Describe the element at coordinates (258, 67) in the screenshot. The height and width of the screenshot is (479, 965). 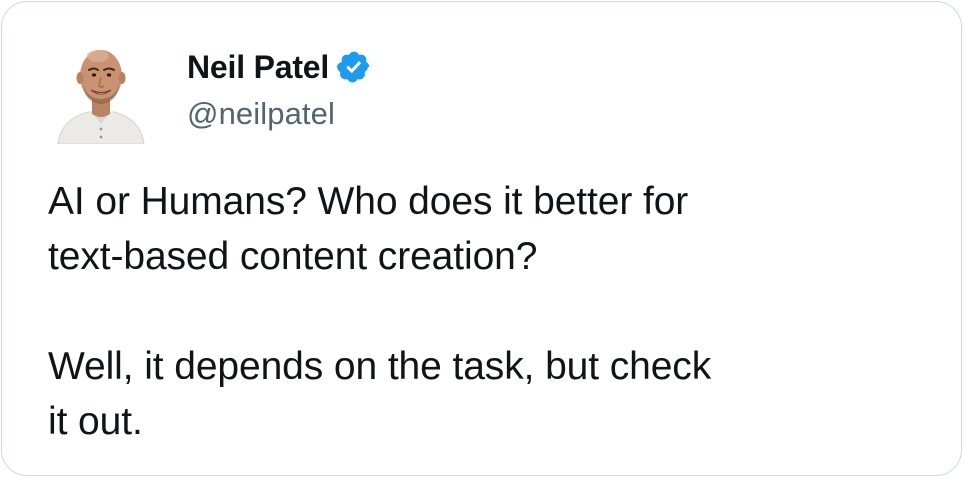
I see `display-name: Neil Patel` at that location.